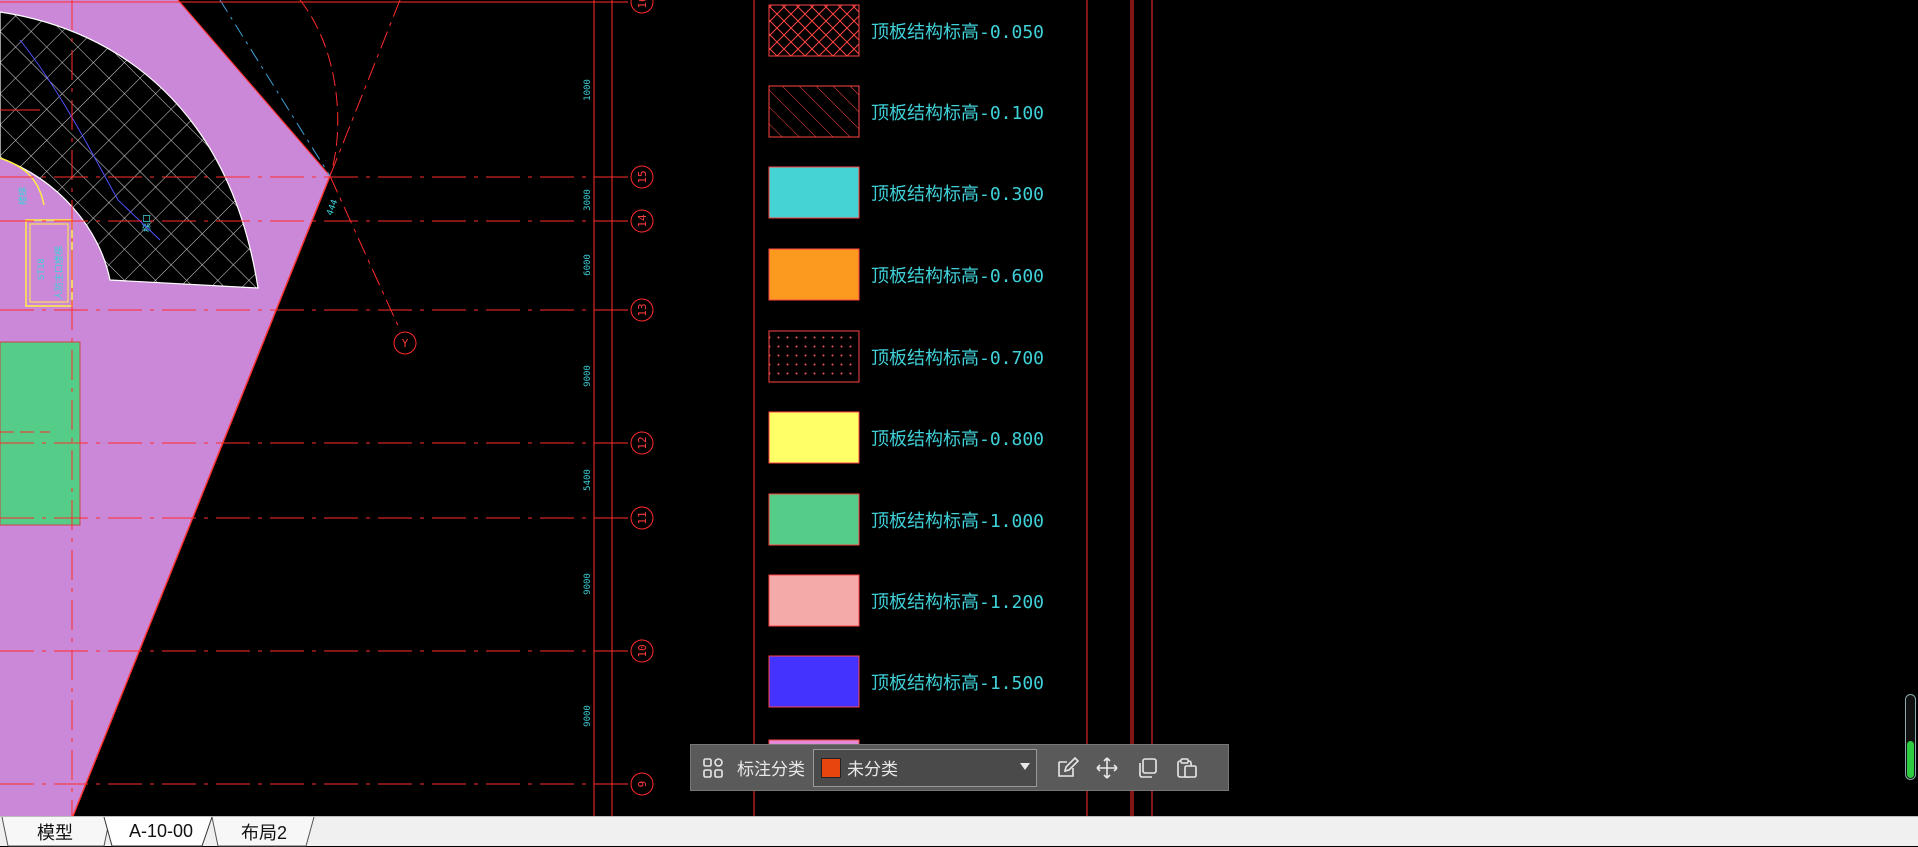 Image resolution: width=1918 pixels, height=847 pixels. I want to click on axis-bubble-9: 9, so click(642, 784).